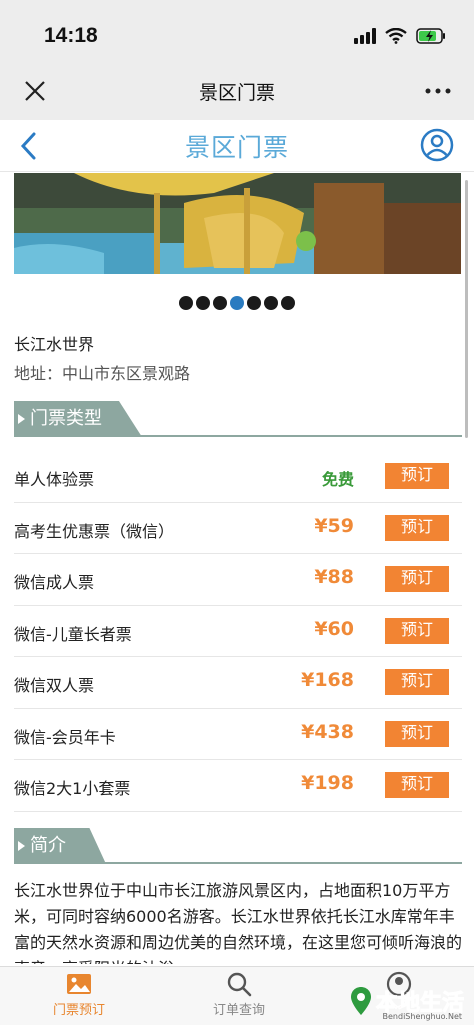  What do you see at coordinates (238, 734) in the screenshot?
I see `ticket-row: 微信-会员年卡 ¥438 预订` at bounding box center [238, 734].